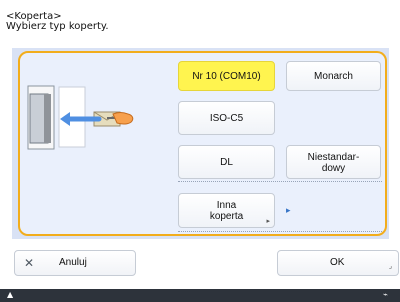  I want to click on envelope-option-label: Monarch, so click(333, 76).